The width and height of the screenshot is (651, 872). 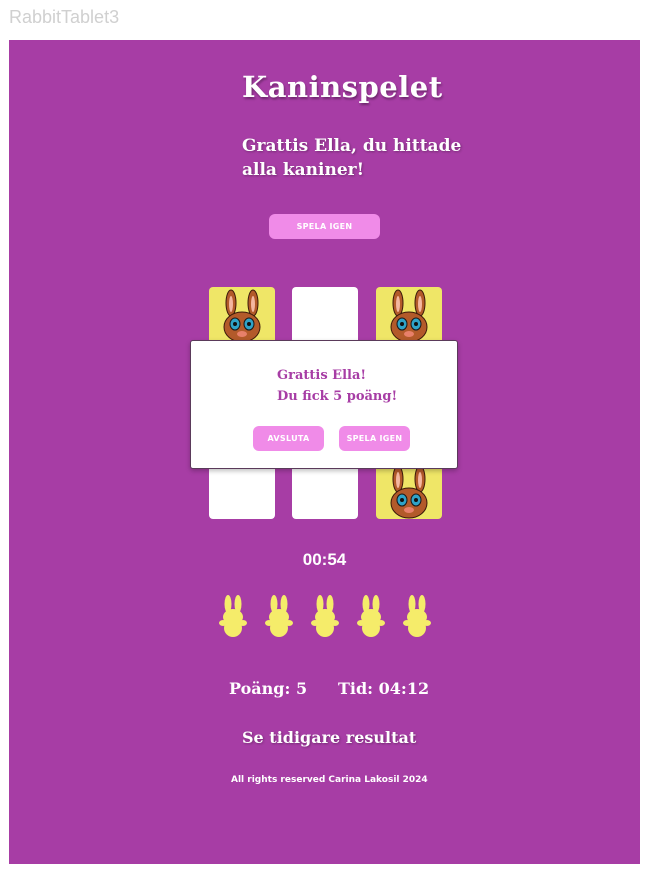 What do you see at coordinates (288, 438) in the screenshot?
I see `quit-button: AVSLUTA` at bounding box center [288, 438].